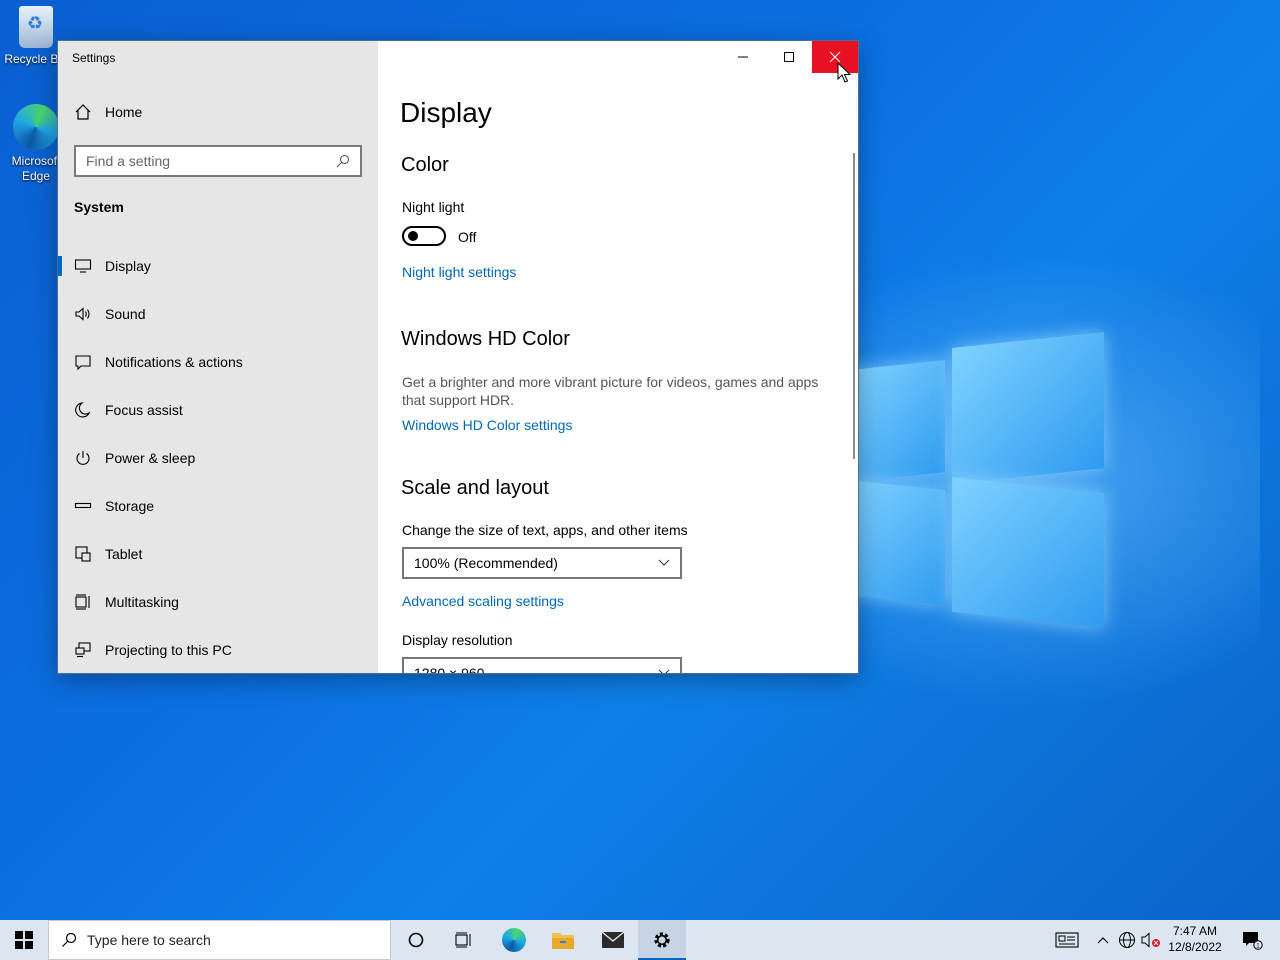 This screenshot has width=1280, height=960. I want to click on sidebar-item-label: Display, so click(128, 266).